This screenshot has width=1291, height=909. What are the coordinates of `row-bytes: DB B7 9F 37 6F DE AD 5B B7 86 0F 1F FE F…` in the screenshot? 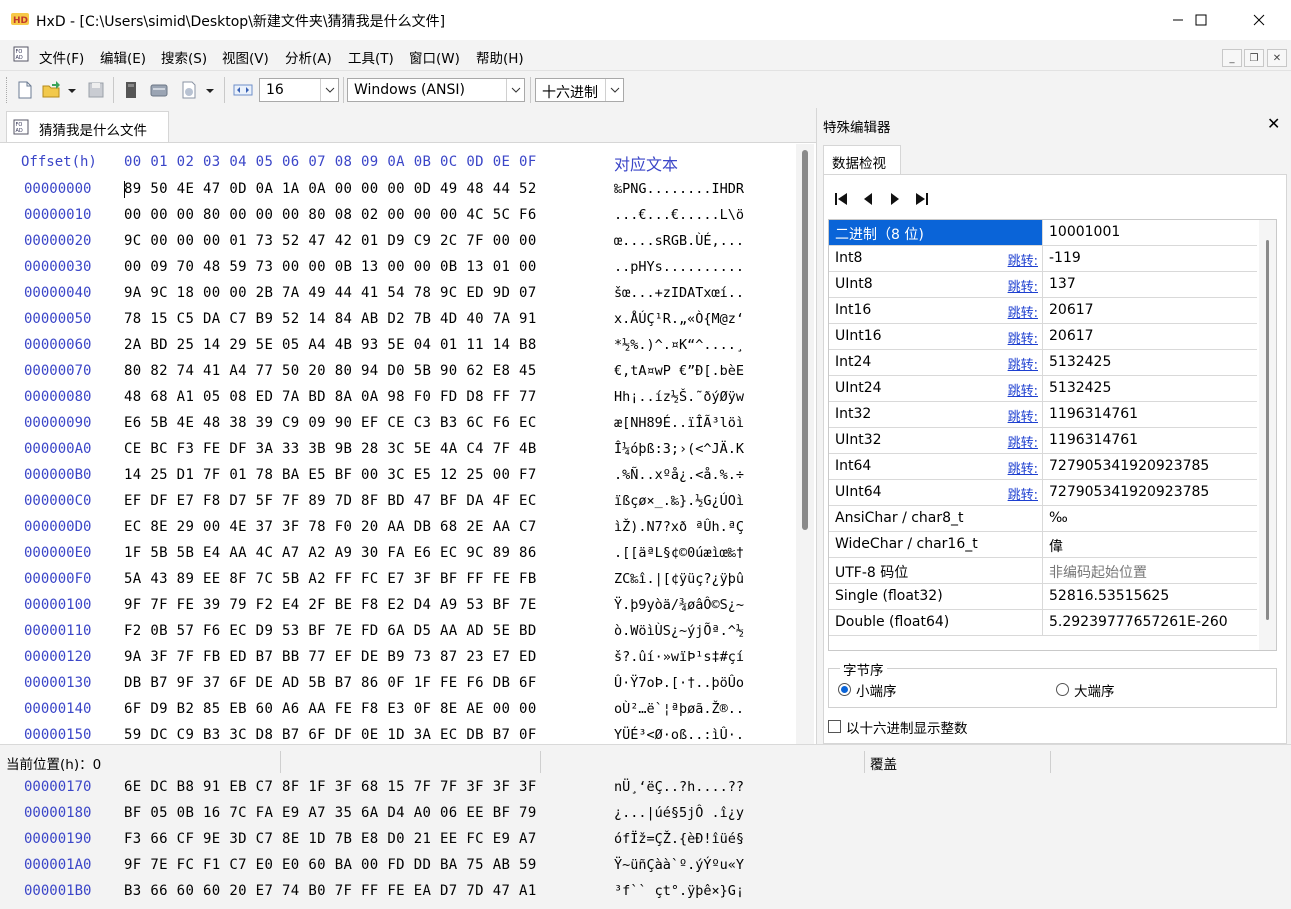 It's located at (330, 683).